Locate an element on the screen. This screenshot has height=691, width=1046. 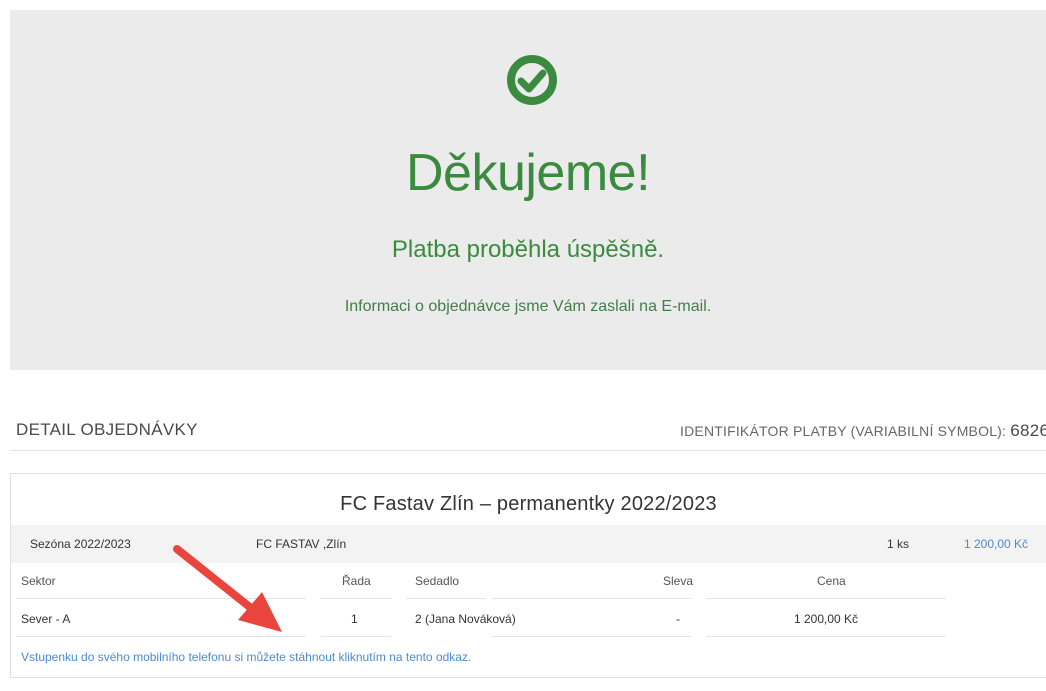
summary-venue: FC FASTAV ,Zlín is located at coordinates (301, 544).